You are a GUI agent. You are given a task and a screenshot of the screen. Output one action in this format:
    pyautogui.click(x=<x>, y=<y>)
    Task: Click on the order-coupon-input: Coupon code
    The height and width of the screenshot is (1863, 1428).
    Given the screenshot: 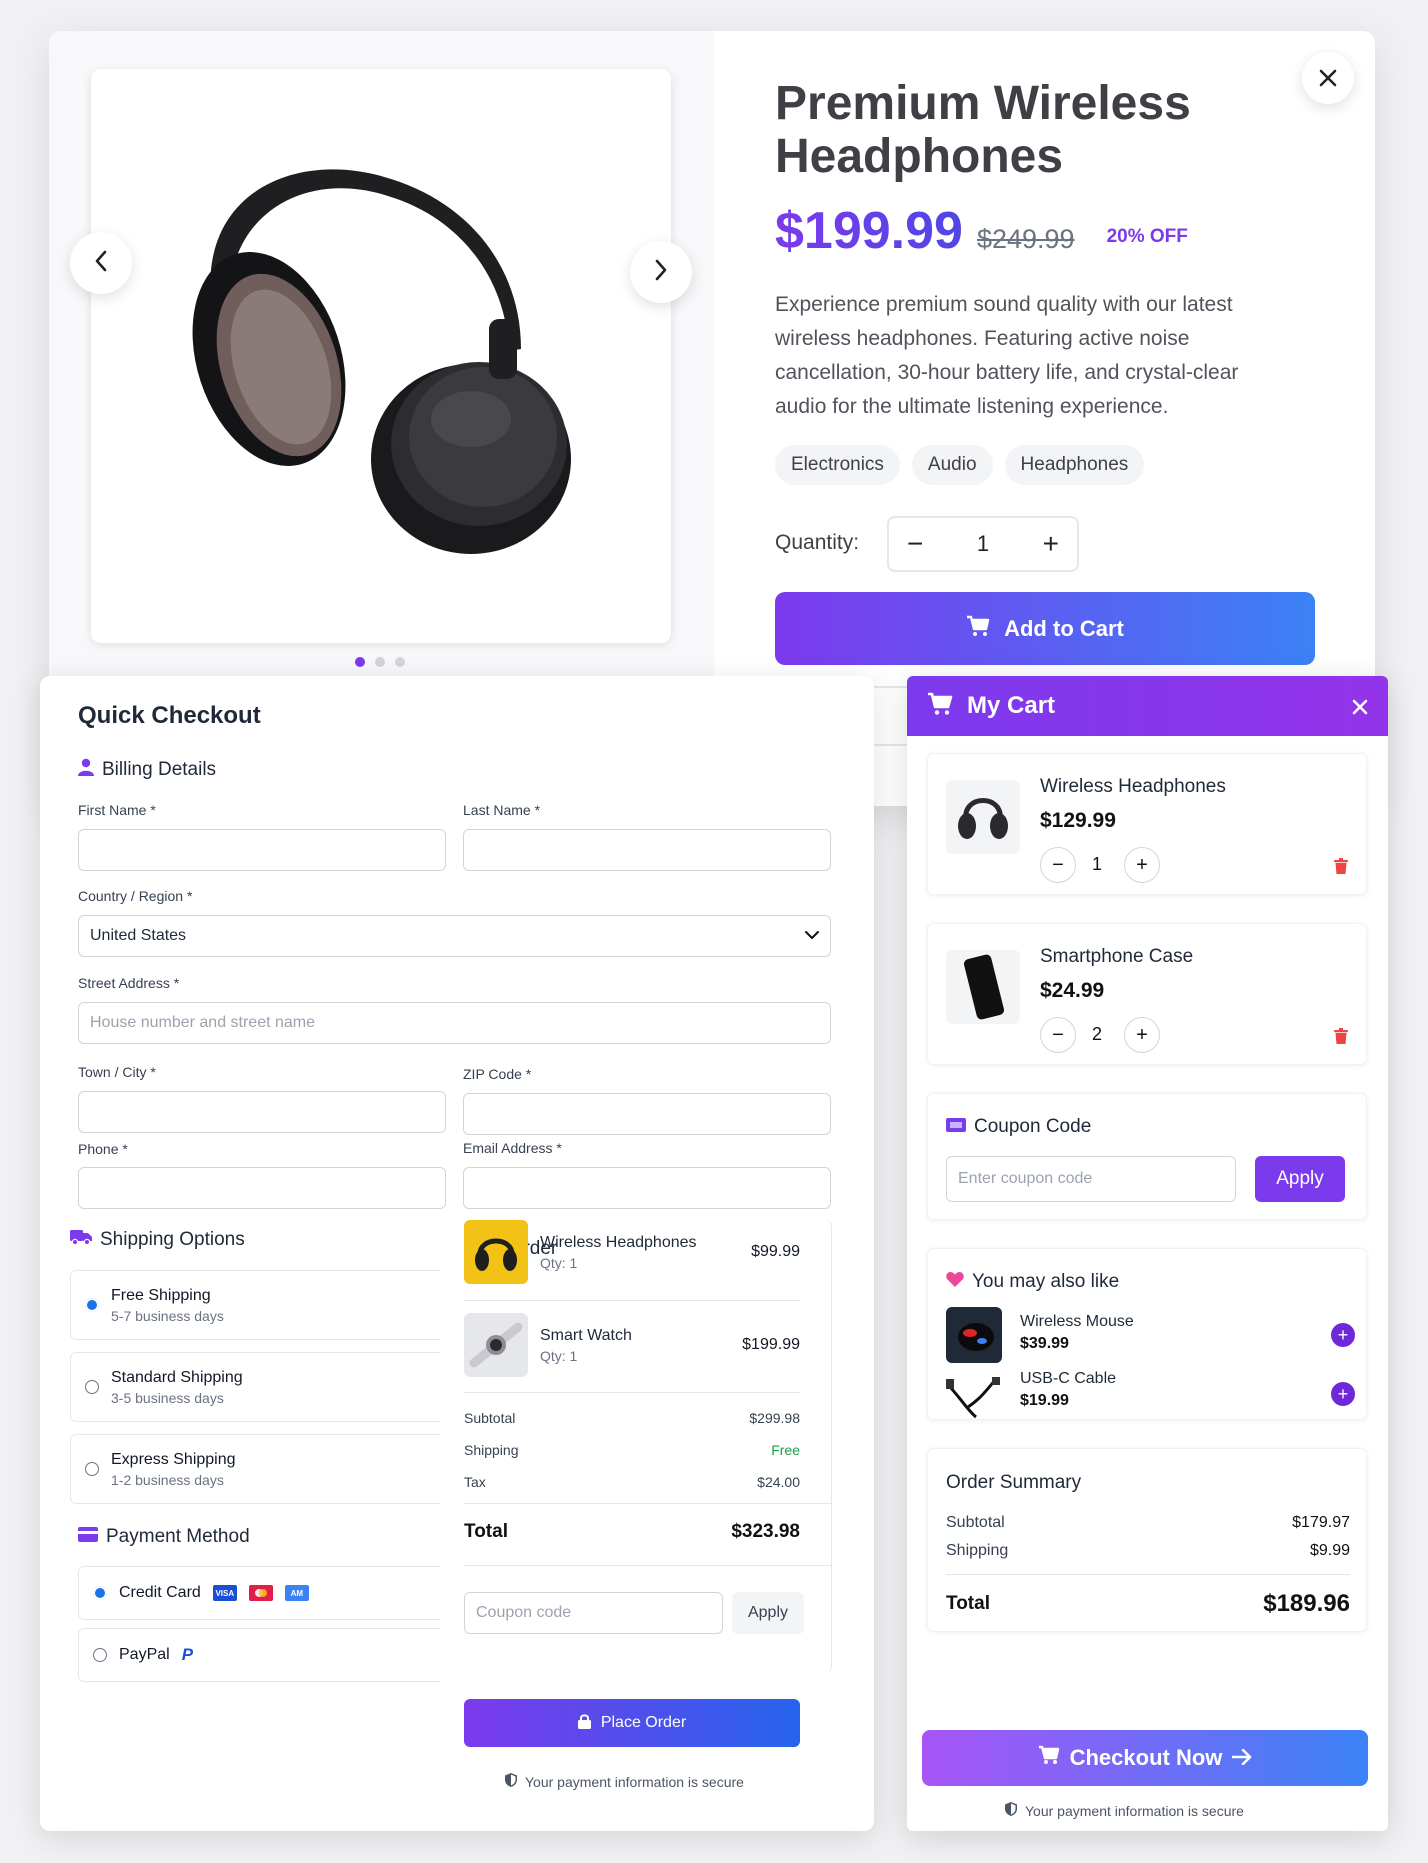 What is the action you would take?
    pyautogui.click(x=593, y=1613)
    